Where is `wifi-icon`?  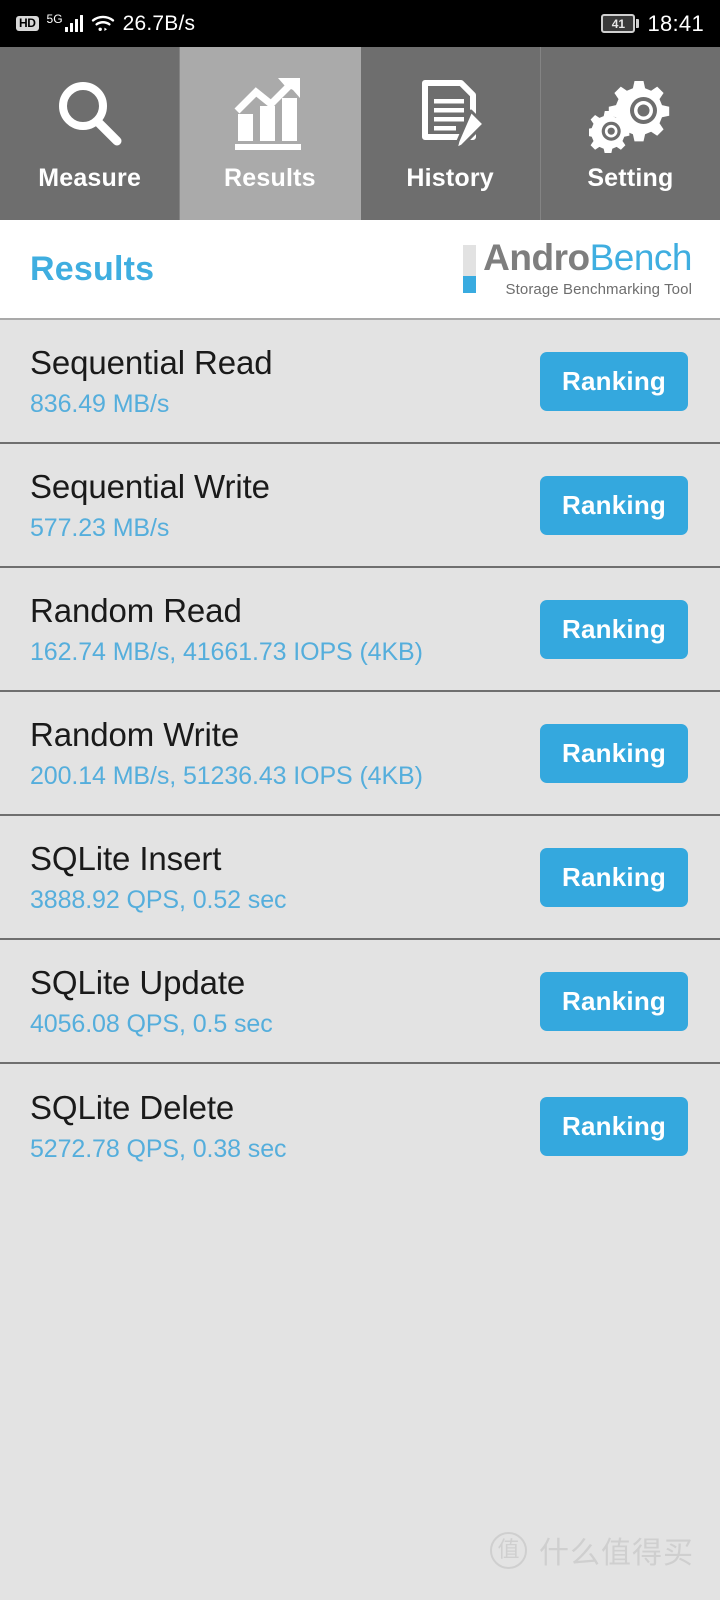 wifi-icon is located at coordinates (103, 24).